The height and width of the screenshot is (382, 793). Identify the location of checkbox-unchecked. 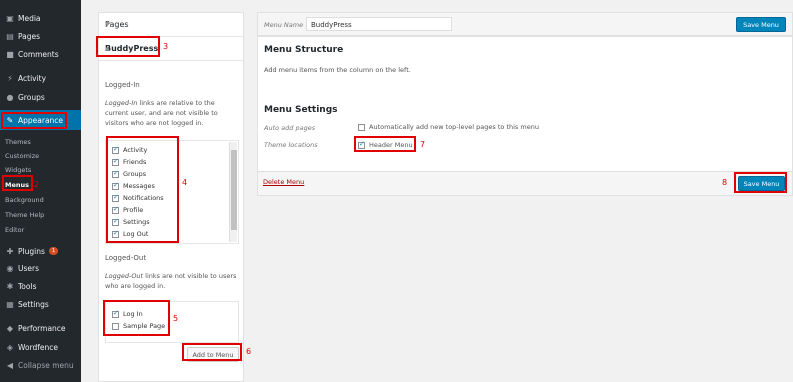
(361, 127).